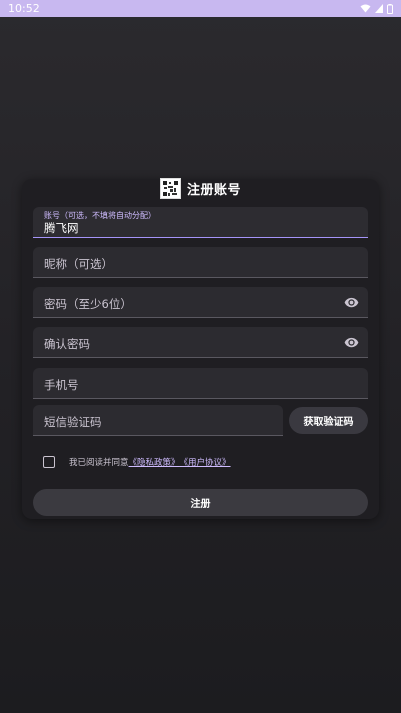  Describe the element at coordinates (205, 462) in the screenshot. I see `user-agreement-link: 《用户协议》` at that location.